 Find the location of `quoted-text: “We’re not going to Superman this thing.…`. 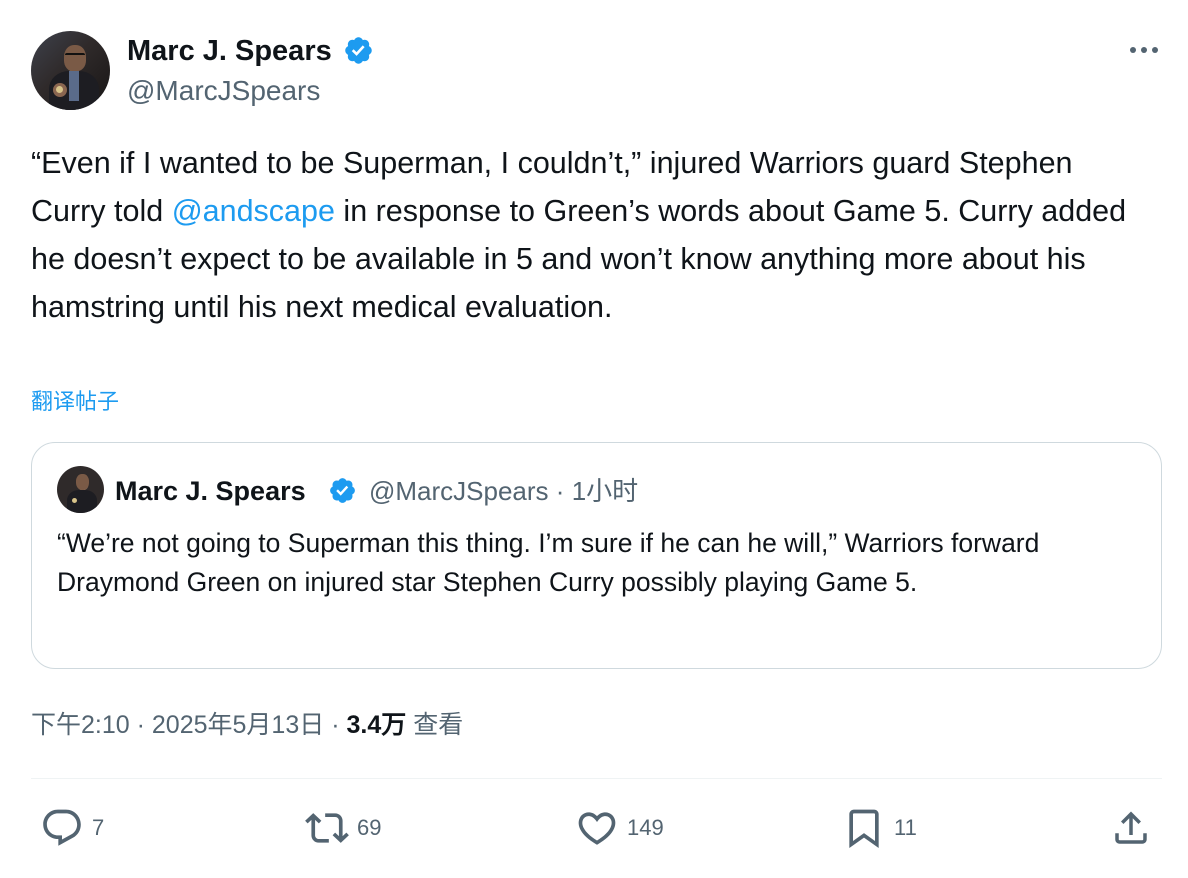

quoted-text: “We’re not going to Superman this thing.… is located at coordinates (548, 562).